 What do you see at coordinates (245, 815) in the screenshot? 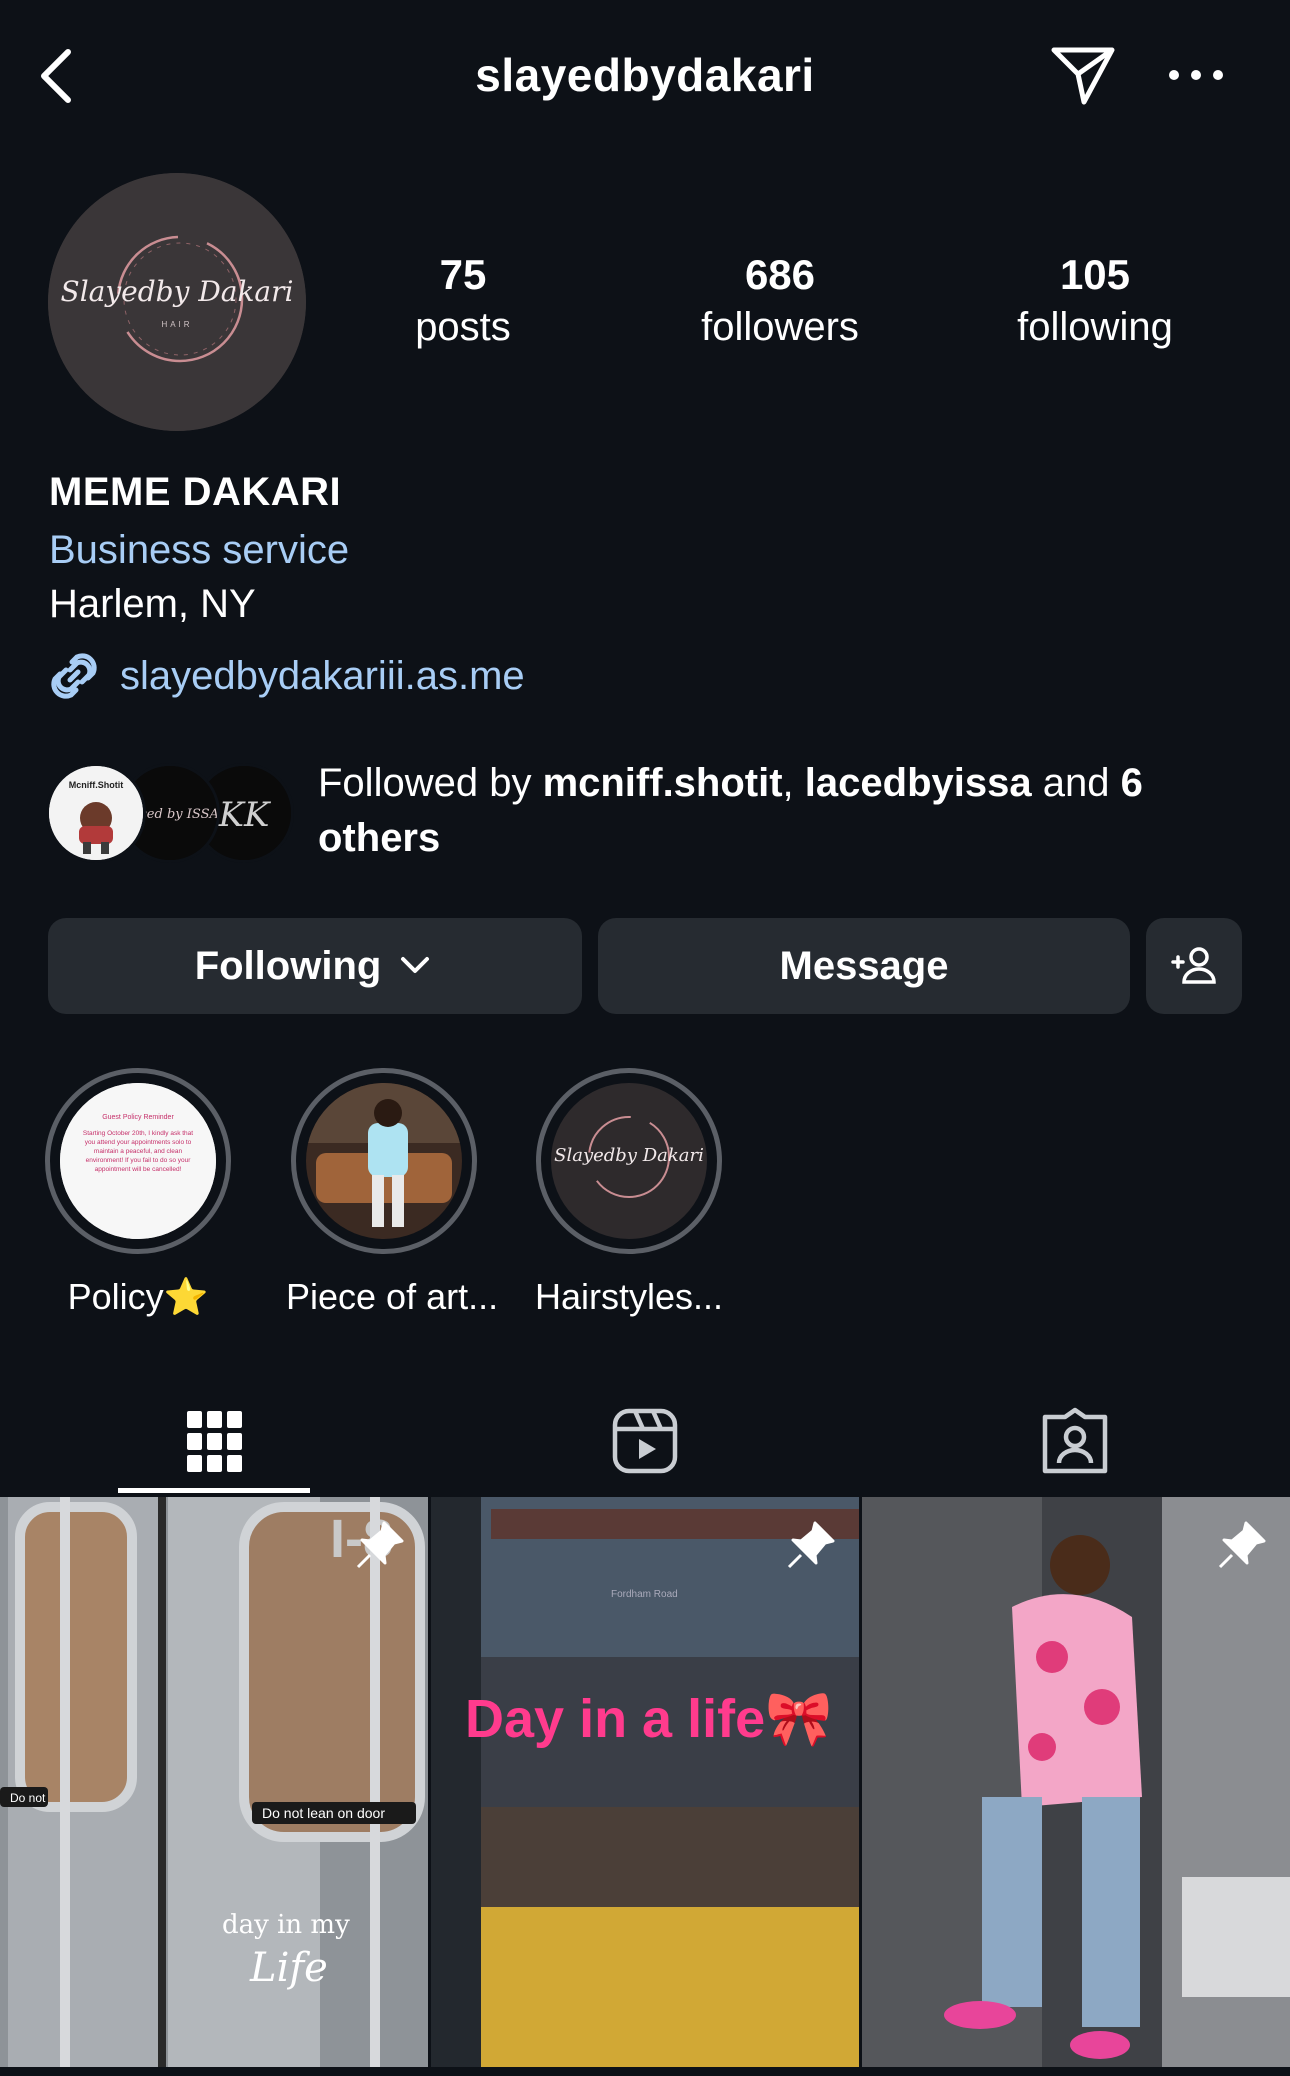
I see `svg-text: KK` at bounding box center [245, 815].